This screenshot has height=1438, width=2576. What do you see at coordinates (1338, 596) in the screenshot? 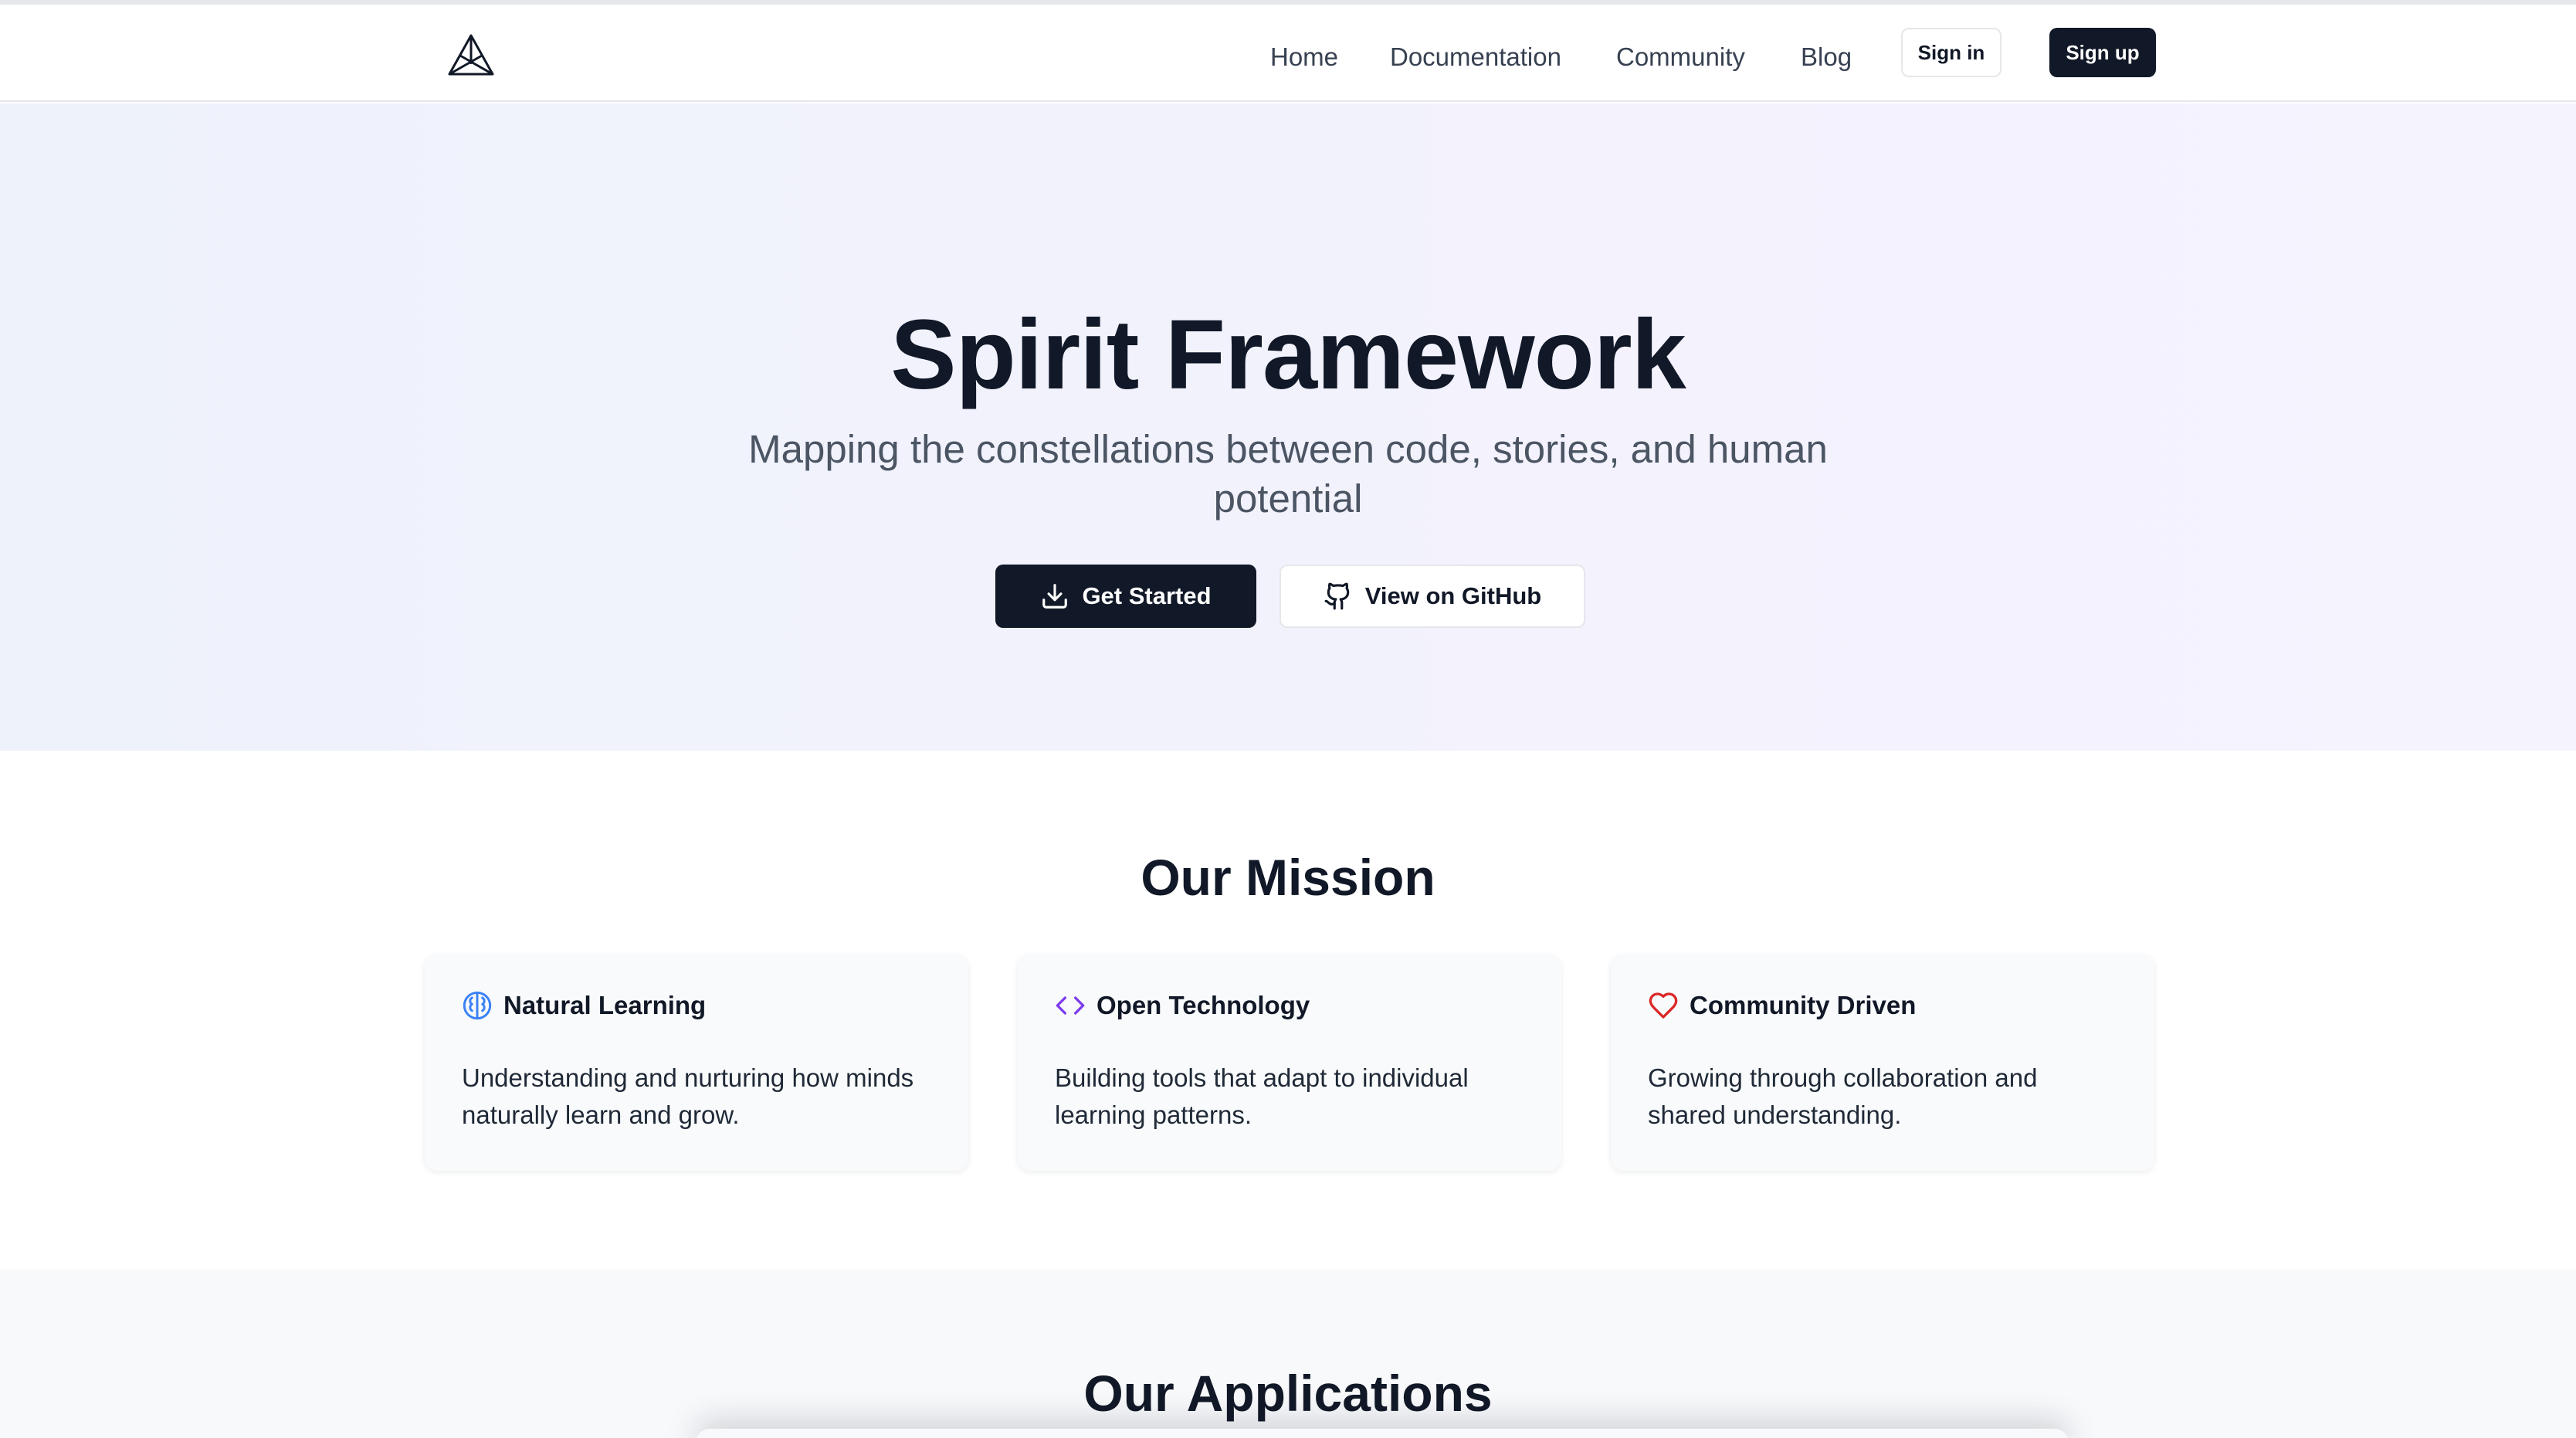
I see `github-icon` at bounding box center [1338, 596].